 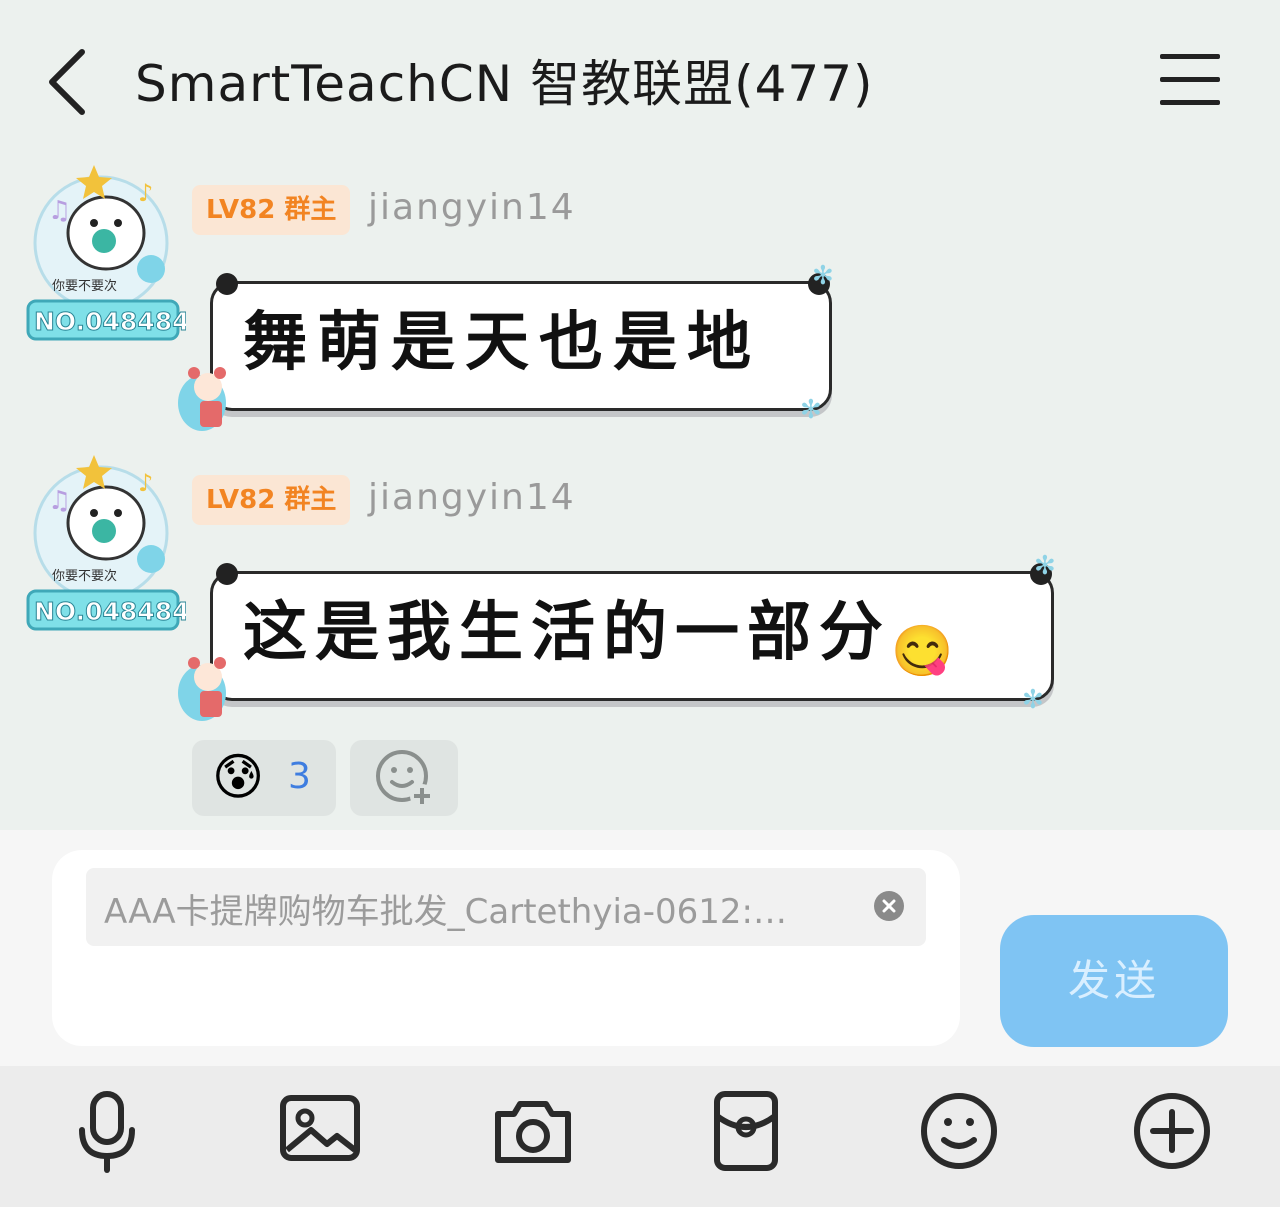 I want to click on chat-header: SmartTeachCN 智教联盟(477), so click(x=640, y=80).